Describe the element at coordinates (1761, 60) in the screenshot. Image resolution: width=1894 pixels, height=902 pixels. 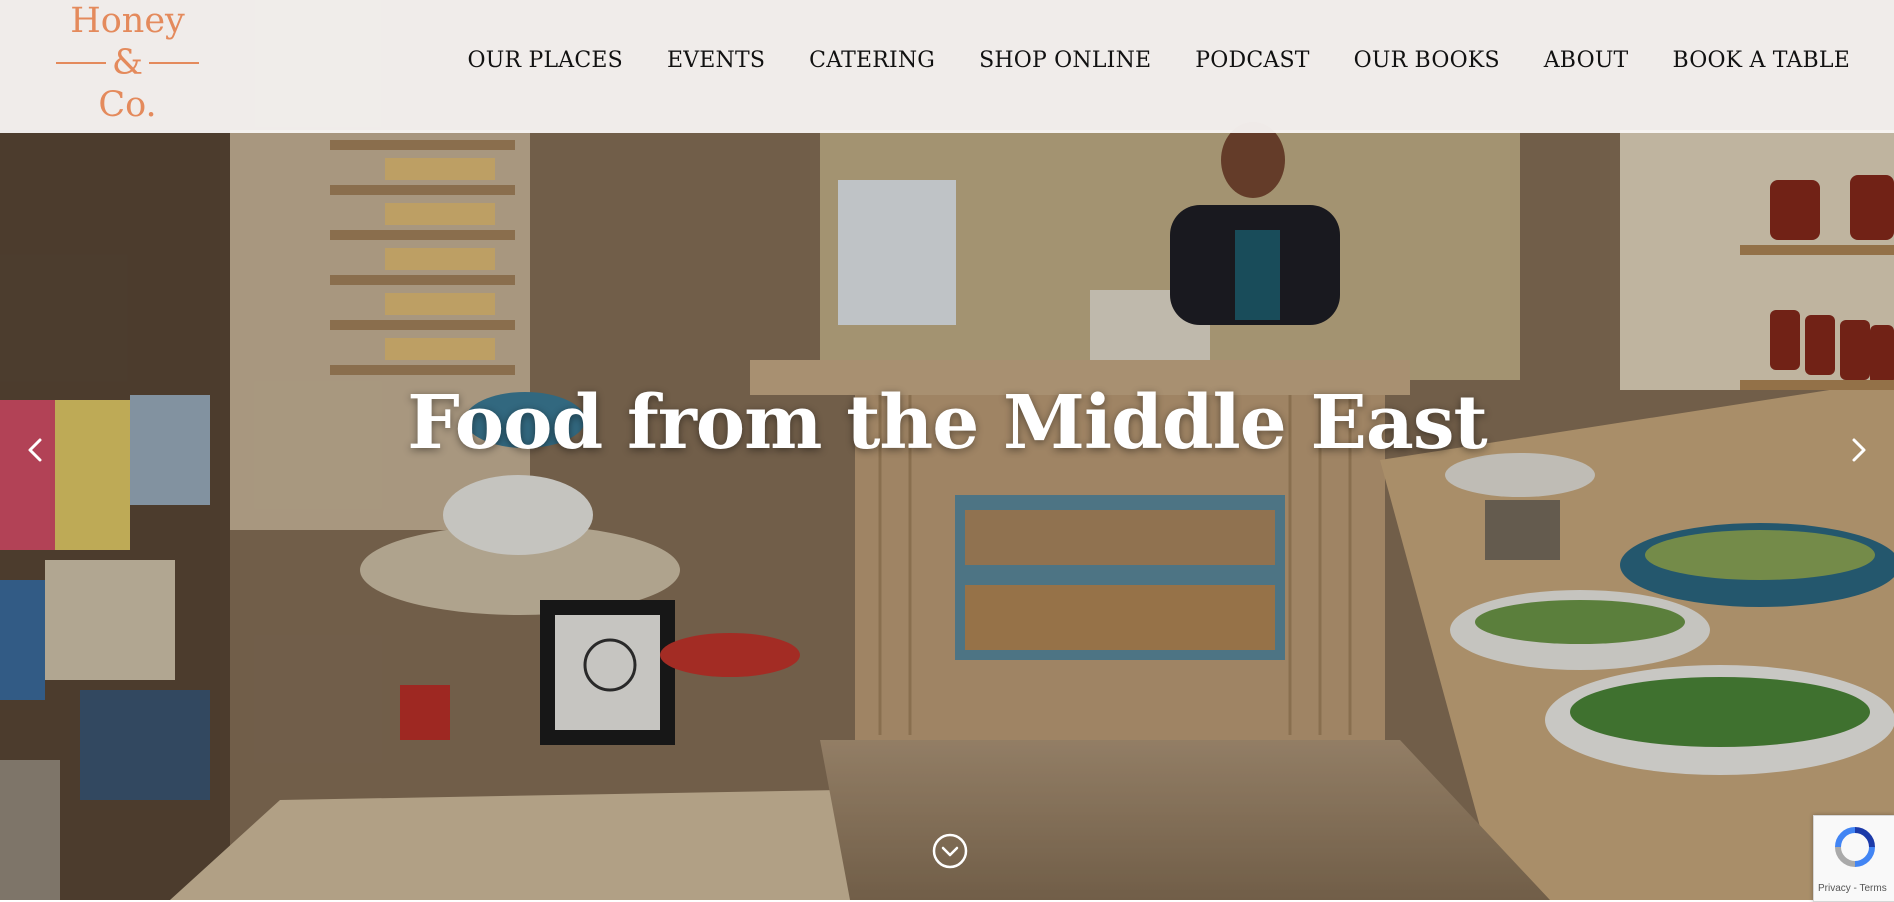
I see `nav-item-book-a-table: BOOK A TABLE` at that location.